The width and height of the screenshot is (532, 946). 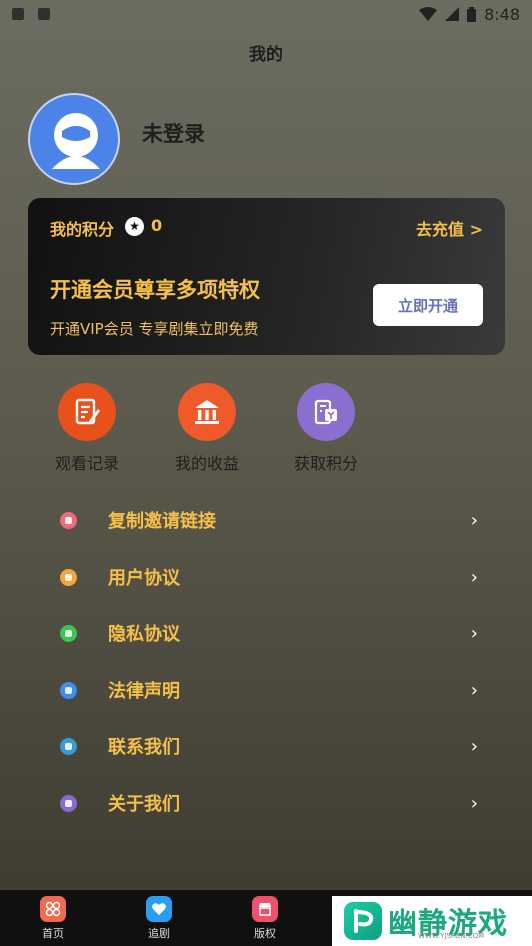 What do you see at coordinates (207, 412) in the screenshot?
I see `bank-icon` at bounding box center [207, 412].